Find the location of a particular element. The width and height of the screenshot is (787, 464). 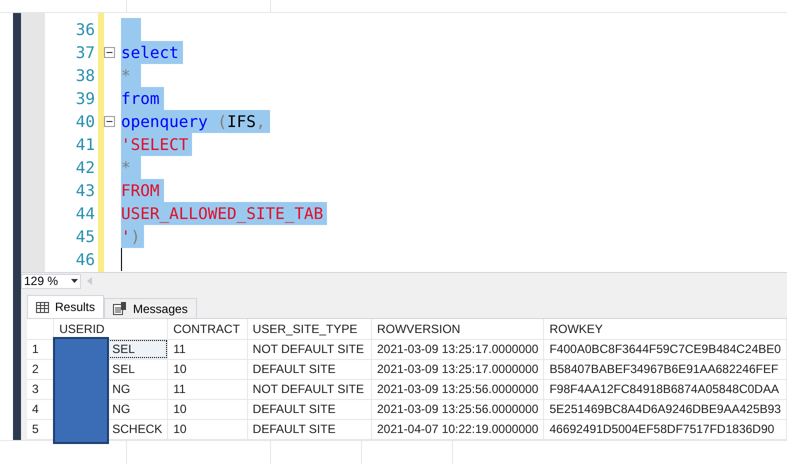

line-number: 46 is located at coordinates (84, 260).